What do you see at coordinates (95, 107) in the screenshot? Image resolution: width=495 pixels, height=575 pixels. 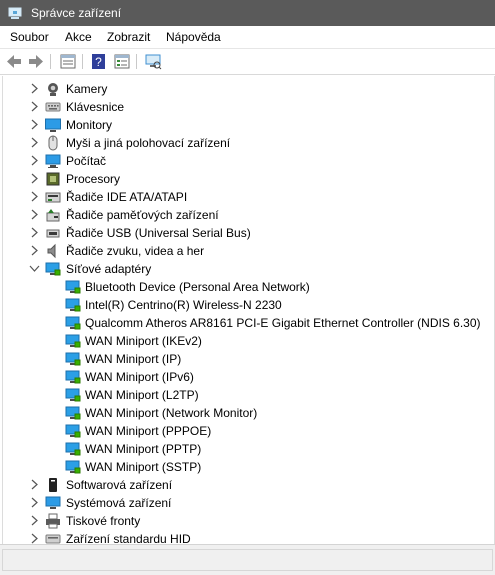 I see `tree-item-label: Klávesnice` at bounding box center [95, 107].